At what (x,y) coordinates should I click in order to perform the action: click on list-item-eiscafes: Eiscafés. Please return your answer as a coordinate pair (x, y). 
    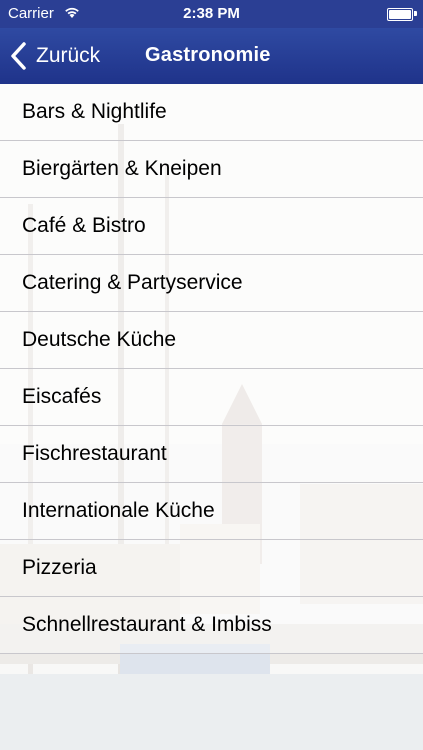
    Looking at the image, I should click on (211, 397).